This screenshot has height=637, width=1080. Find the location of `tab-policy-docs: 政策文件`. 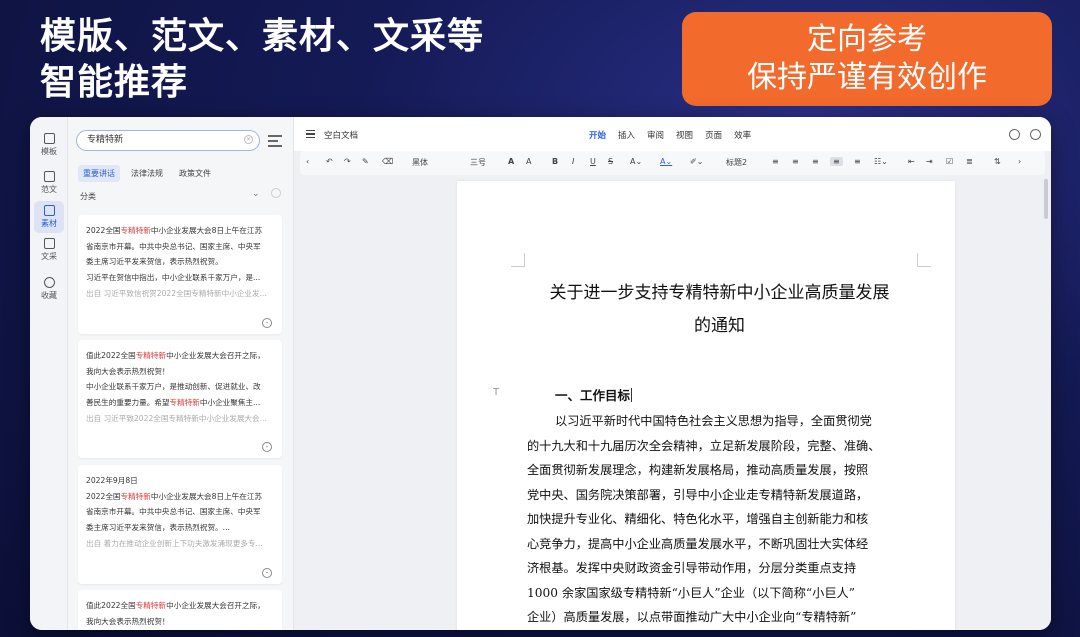

tab-policy-docs: 政策文件 is located at coordinates (195, 173).